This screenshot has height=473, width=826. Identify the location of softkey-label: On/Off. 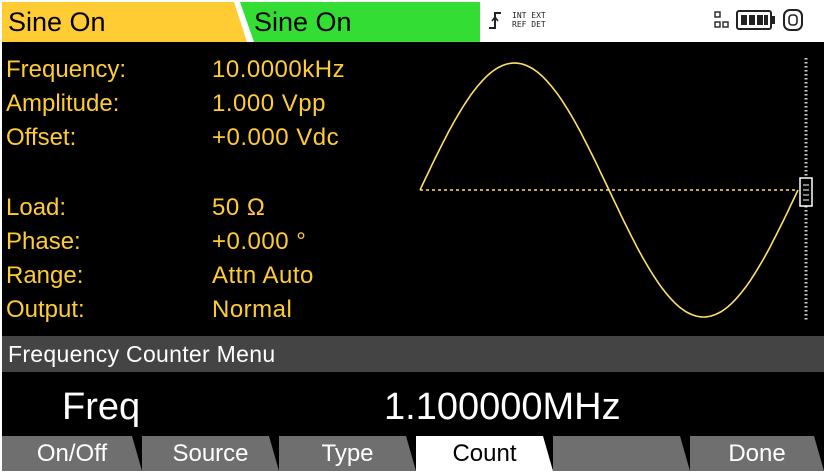
(72, 453).